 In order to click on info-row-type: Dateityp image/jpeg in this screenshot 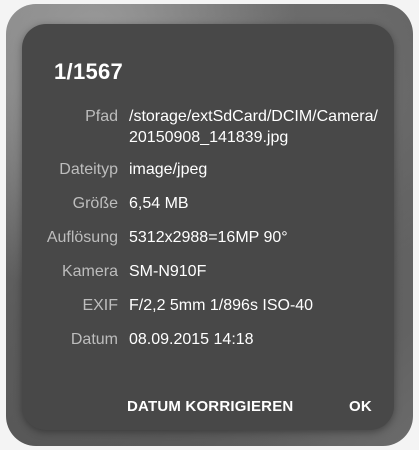, I will do `click(208, 169)`.